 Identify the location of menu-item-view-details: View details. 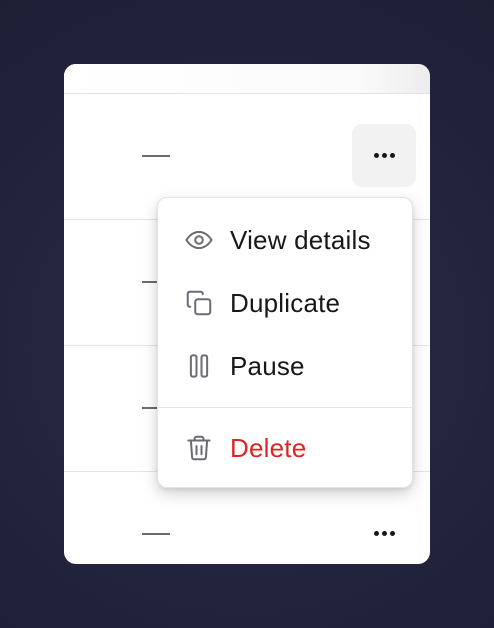
(285, 240).